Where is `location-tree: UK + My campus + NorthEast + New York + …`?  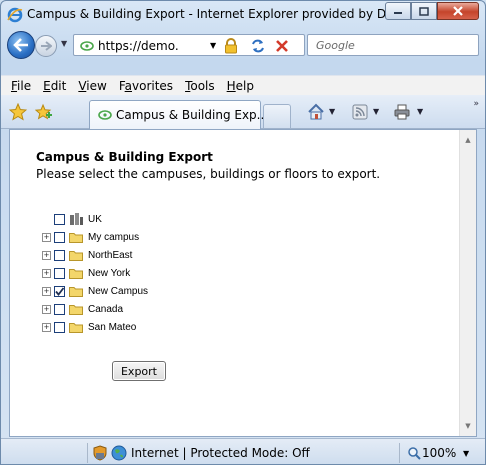
location-tree: UK + My campus + NorthEast + New York + … is located at coordinates (95, 273).